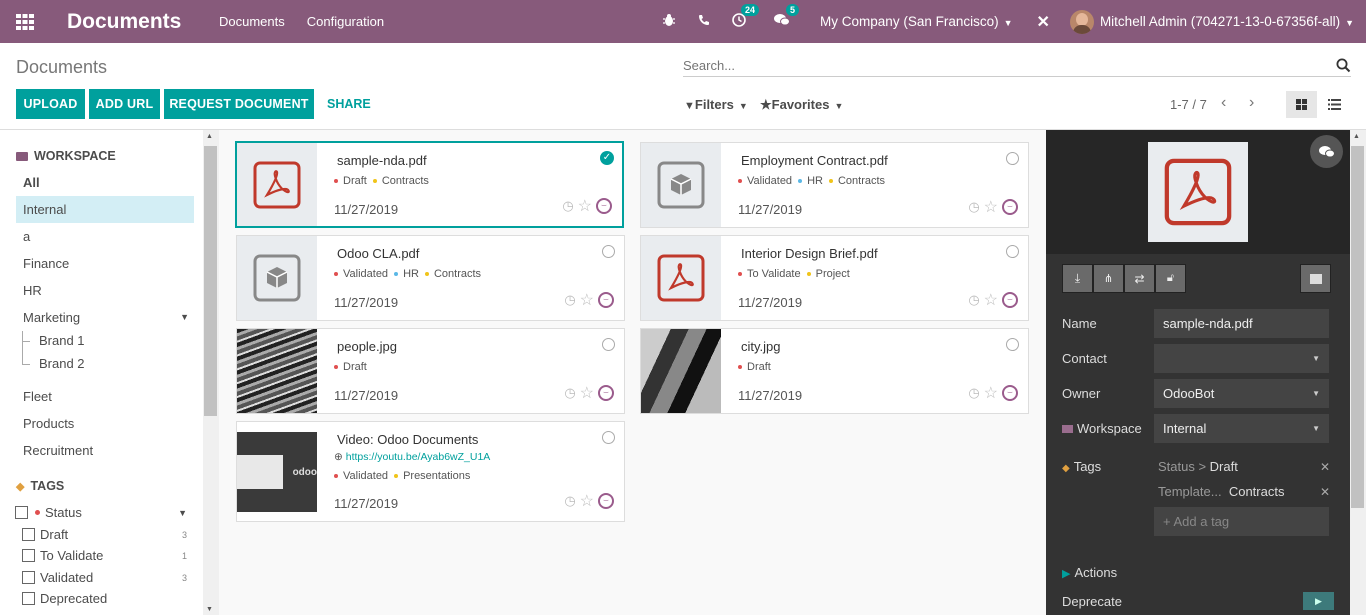  Describe the element at coordinates (1343, 67) in the screenshot. I see `search-icon` at that location.